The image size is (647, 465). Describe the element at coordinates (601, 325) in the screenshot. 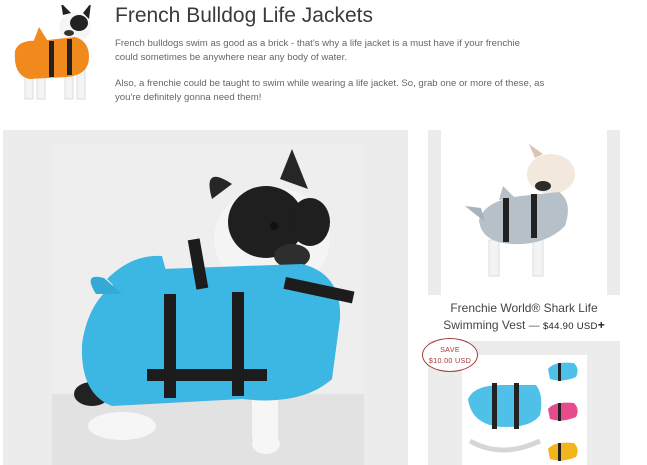

I see `price-plus-sign: +` at that location.